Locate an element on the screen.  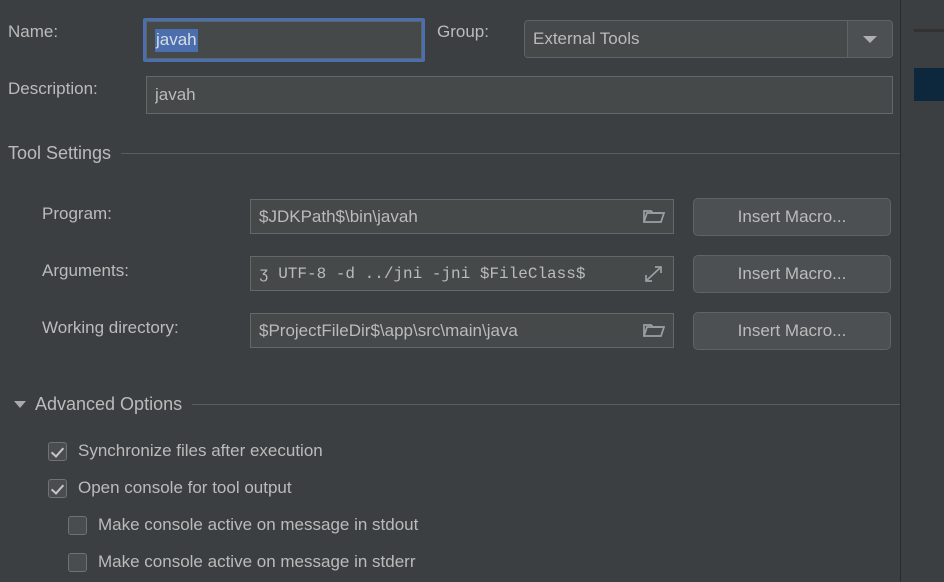
advanced-options-section-header: Advanced Options is located at coordinates (457, 404).